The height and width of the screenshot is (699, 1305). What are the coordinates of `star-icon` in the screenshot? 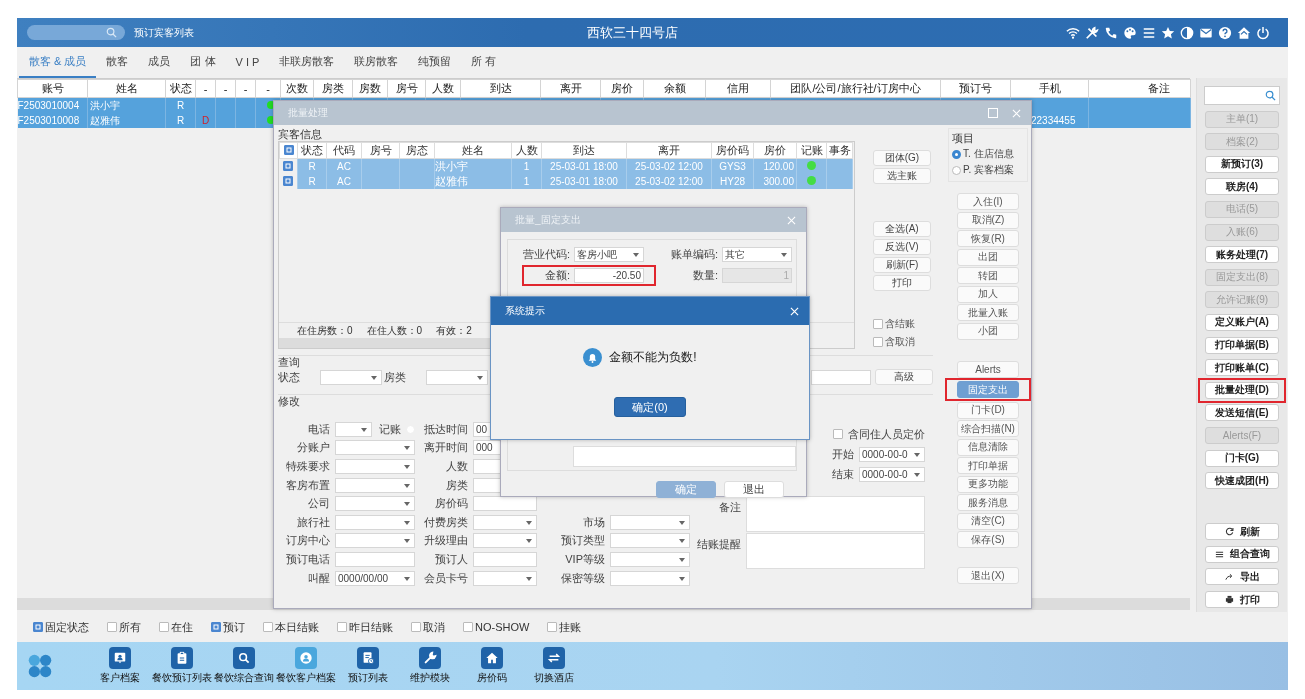 It's located at (1168, 32).